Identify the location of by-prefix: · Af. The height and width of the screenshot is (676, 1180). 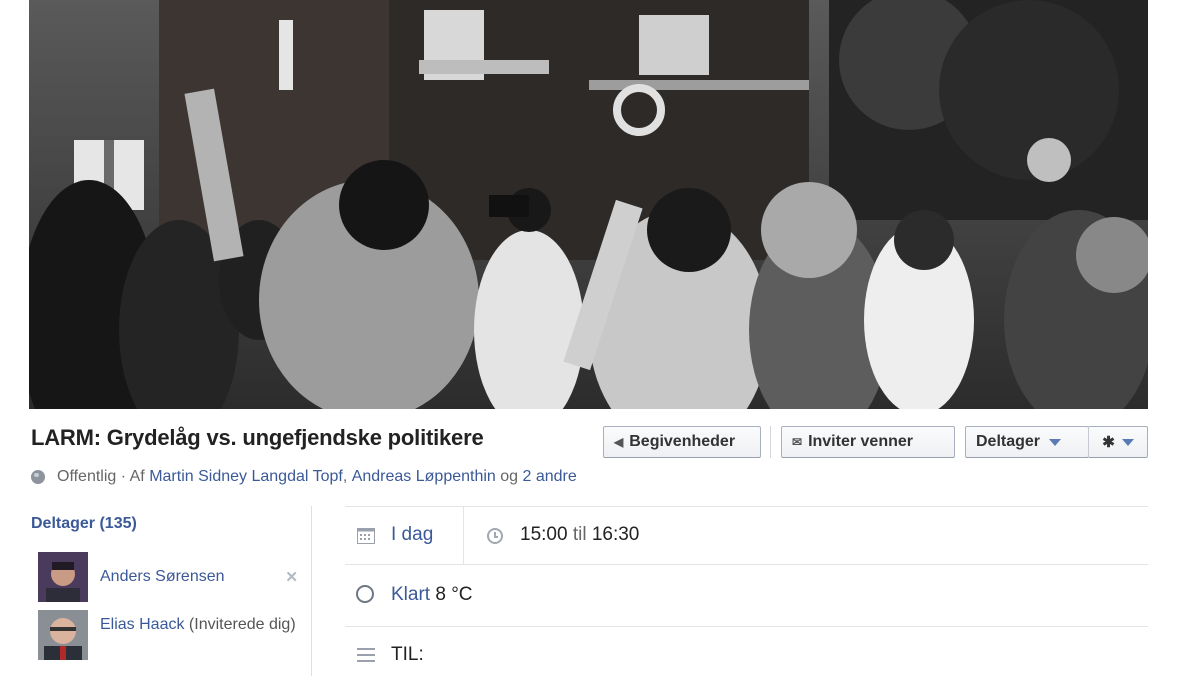
(133, 476).